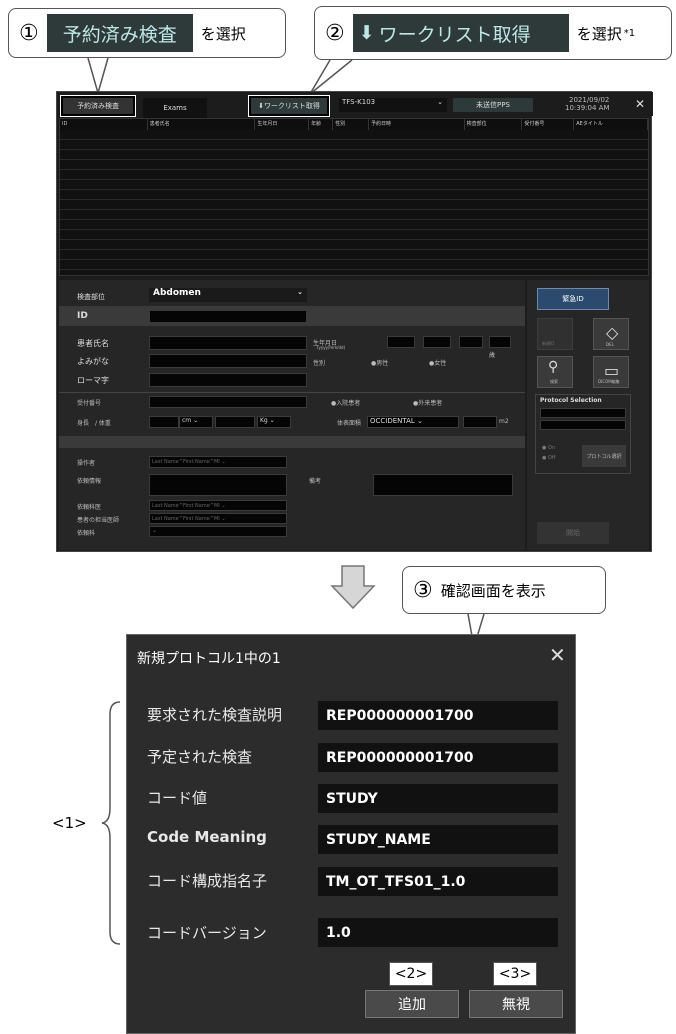  Describe the element at coordinates (274, 422) in the screenshot. I see `weight-unit-select: Kg ⌄` at that location.